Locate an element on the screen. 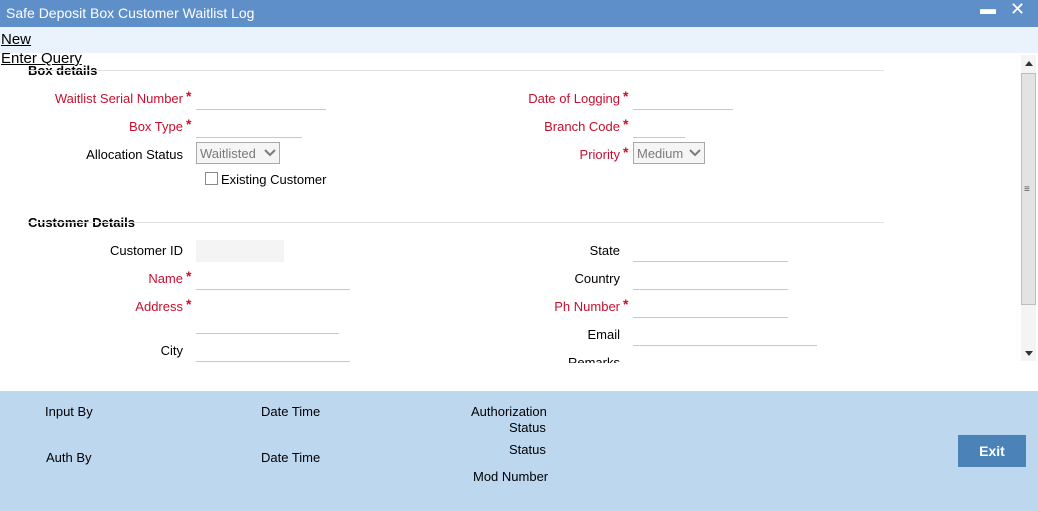 The width and height of the screenshot is (1038, 511). auth-by-label: Auth By is located at coordinates (69, 457).